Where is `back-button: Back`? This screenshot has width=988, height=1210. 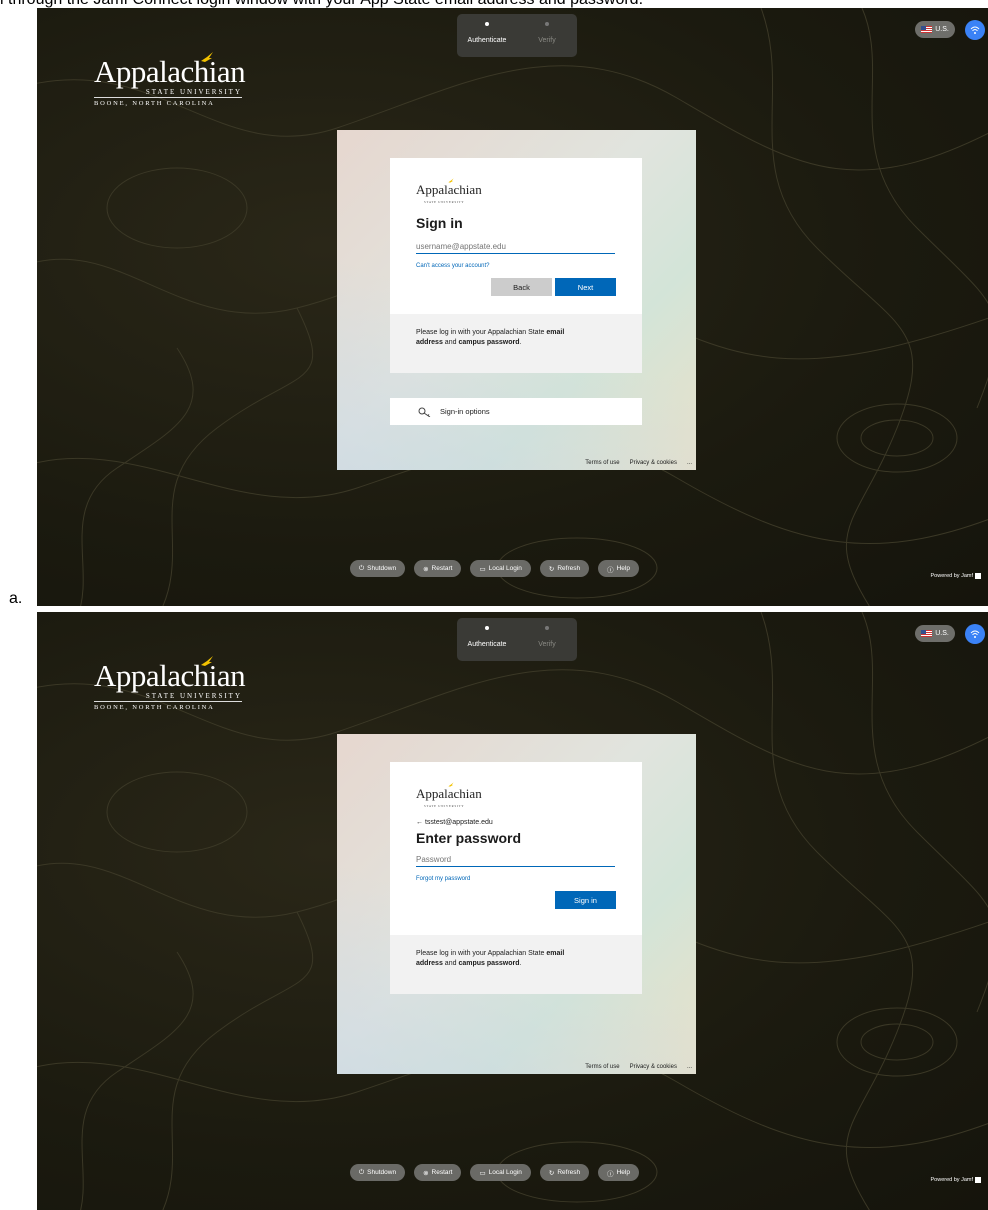
back-button: Back is located at coordinates (521, 287).